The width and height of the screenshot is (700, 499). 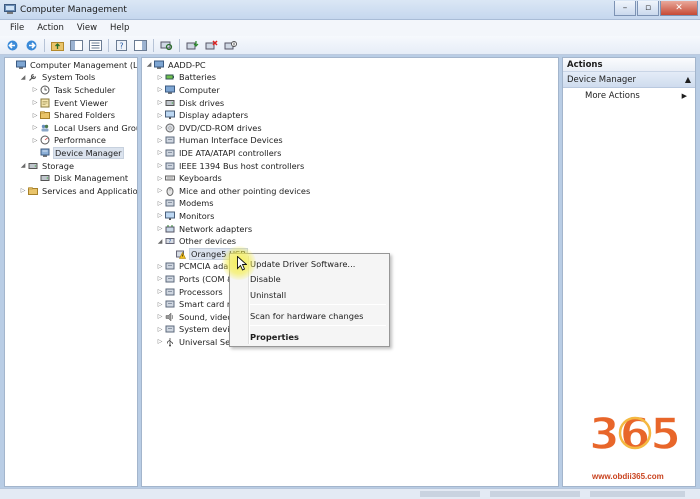 I want to click on computer-management-icon, so click(x=21, y=64).